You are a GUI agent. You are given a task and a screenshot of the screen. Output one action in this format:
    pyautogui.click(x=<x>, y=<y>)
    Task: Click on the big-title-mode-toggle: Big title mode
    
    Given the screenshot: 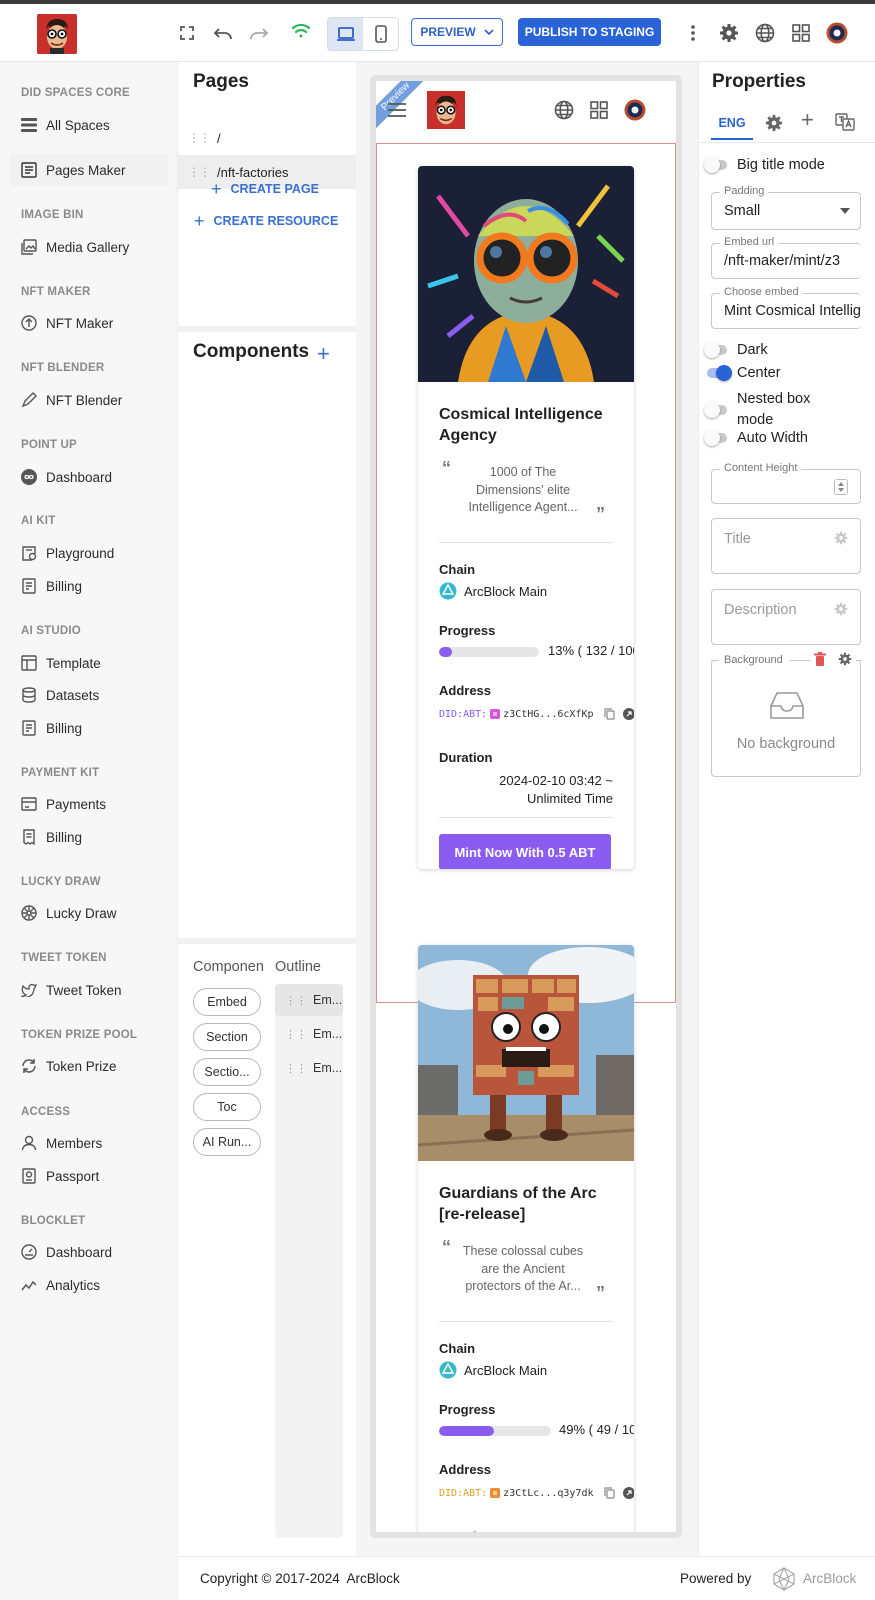 What is the action you would take?
    pyautogui.click(x=764, y=165)
    